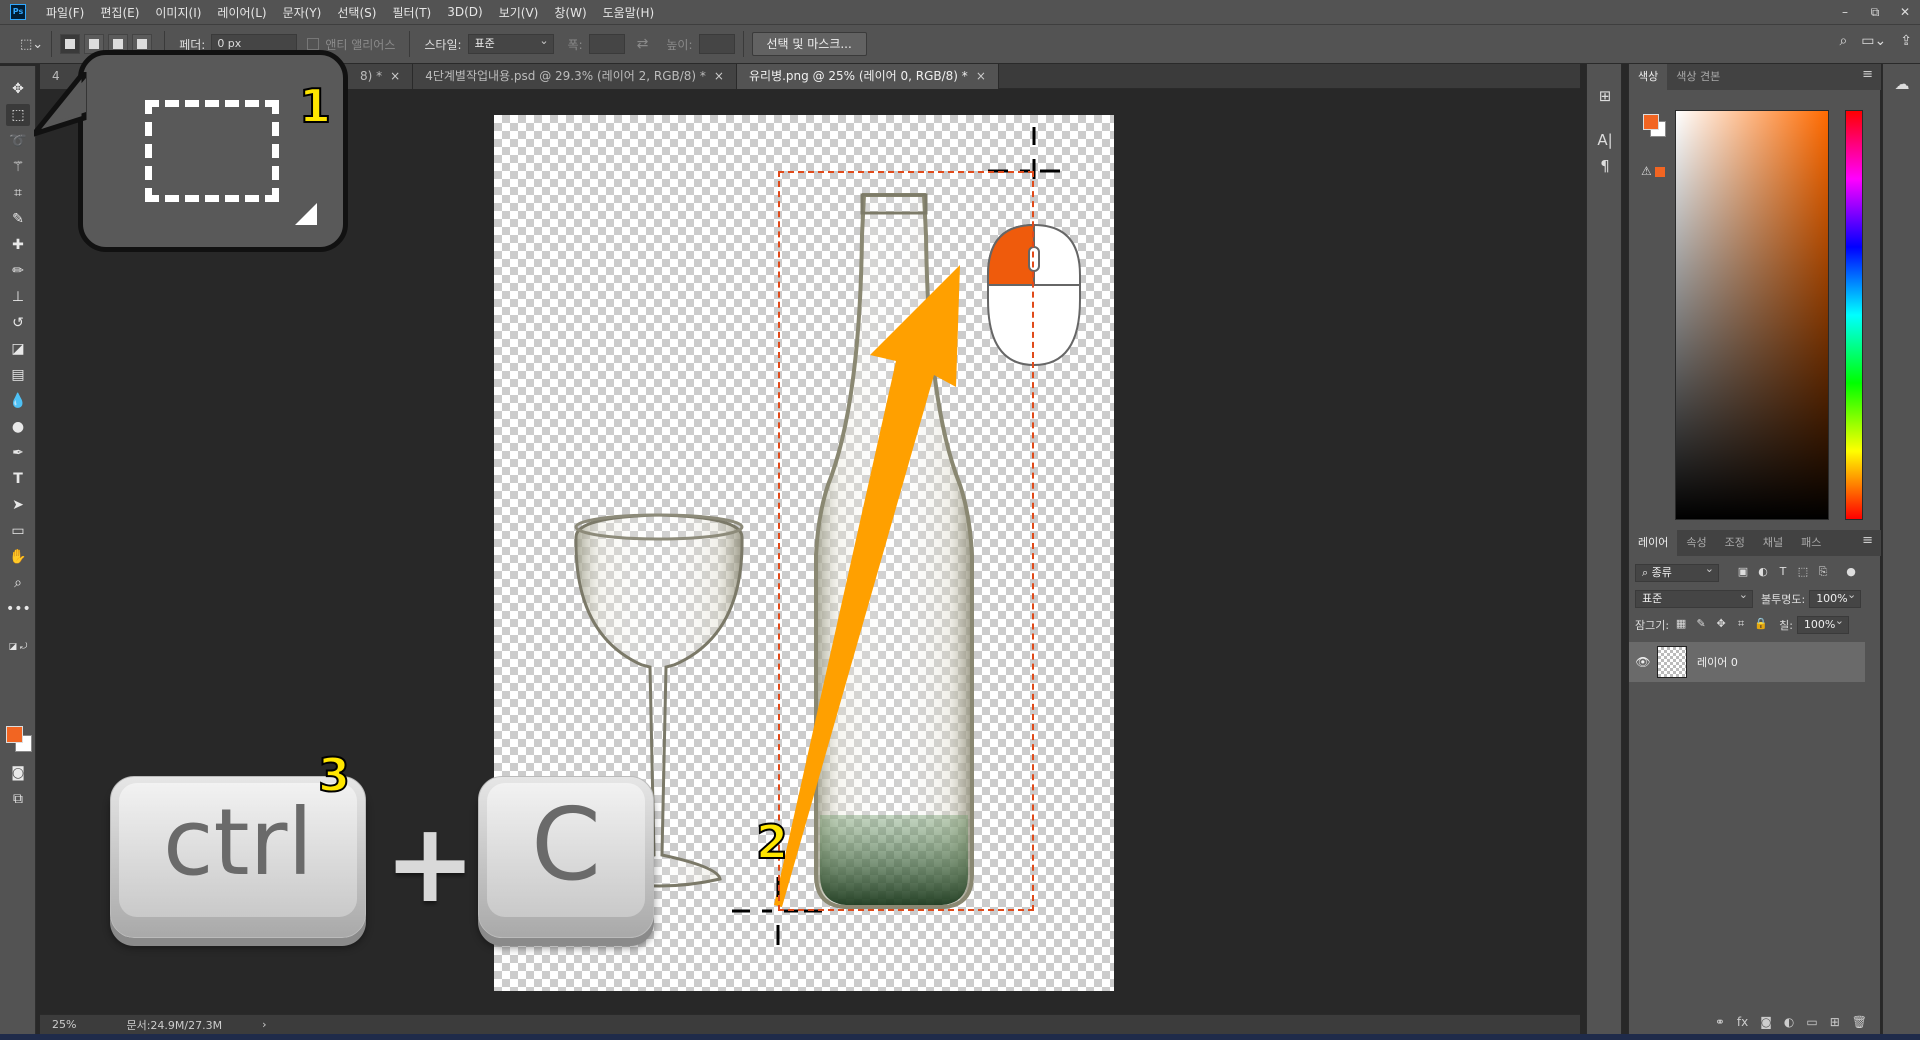 This screenshot has width=1920, height=1040. Describe the element at coordinates (575, 76) in the screenshot. I see `tab-document-3: 4단계별작업내용.psd @ 29.3% (레이어 2, RGB/8) * ×` at that location.